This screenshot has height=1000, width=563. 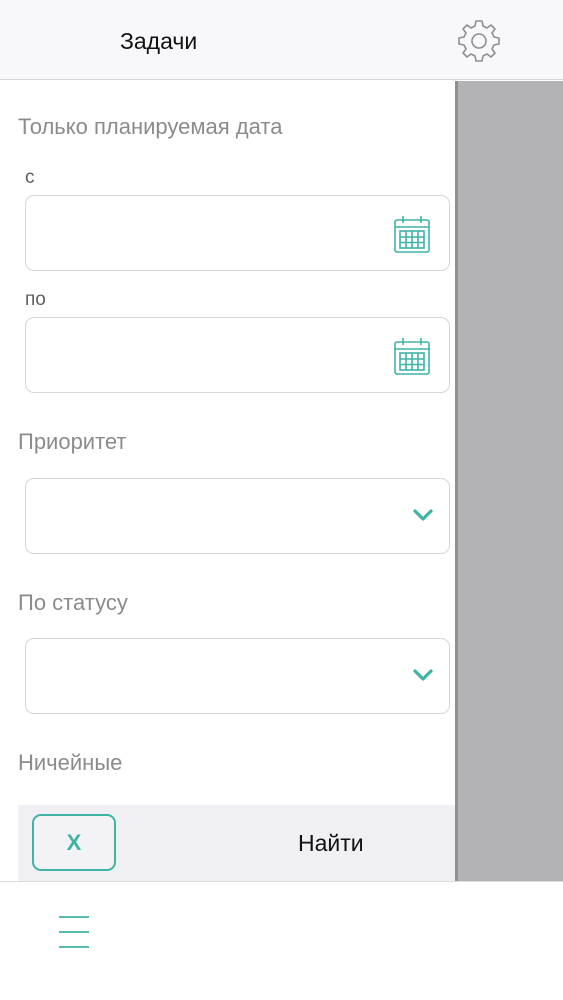 I want to click on date-to-label: по, so click(x=35, y=299).